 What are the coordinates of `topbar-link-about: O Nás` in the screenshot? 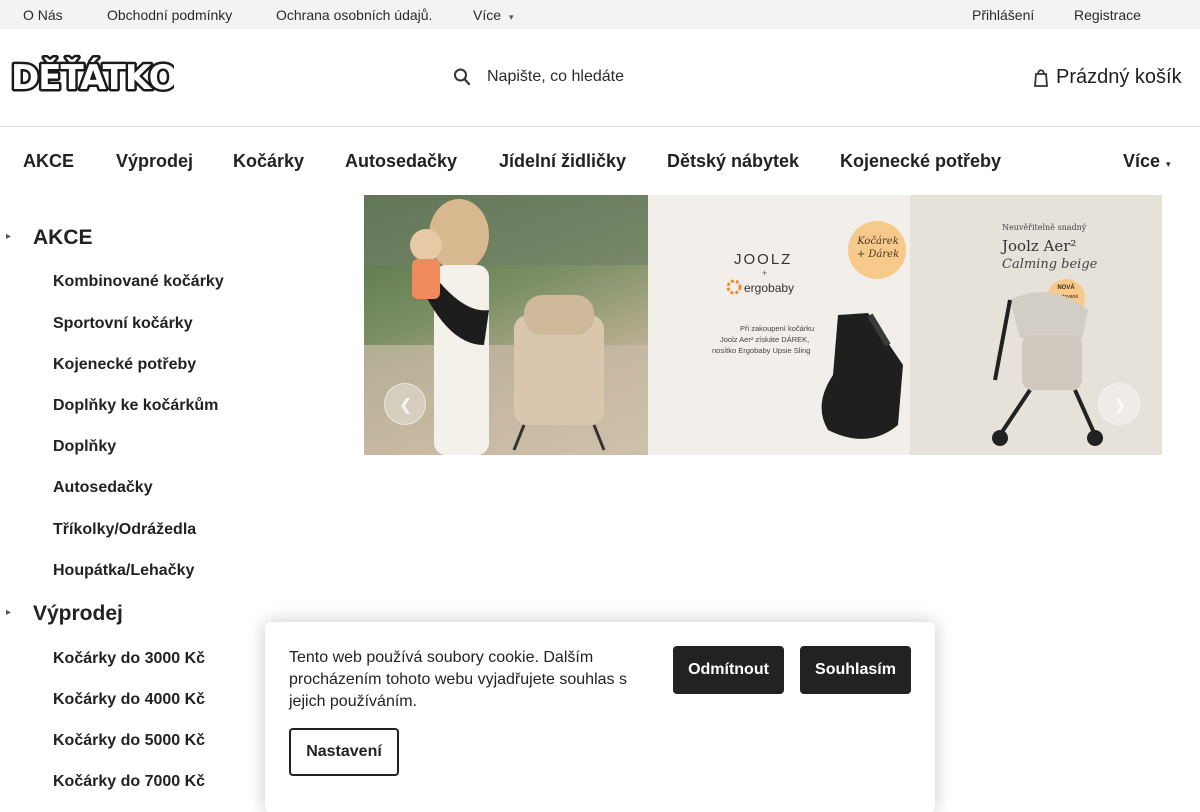 It's located at (43, 15).